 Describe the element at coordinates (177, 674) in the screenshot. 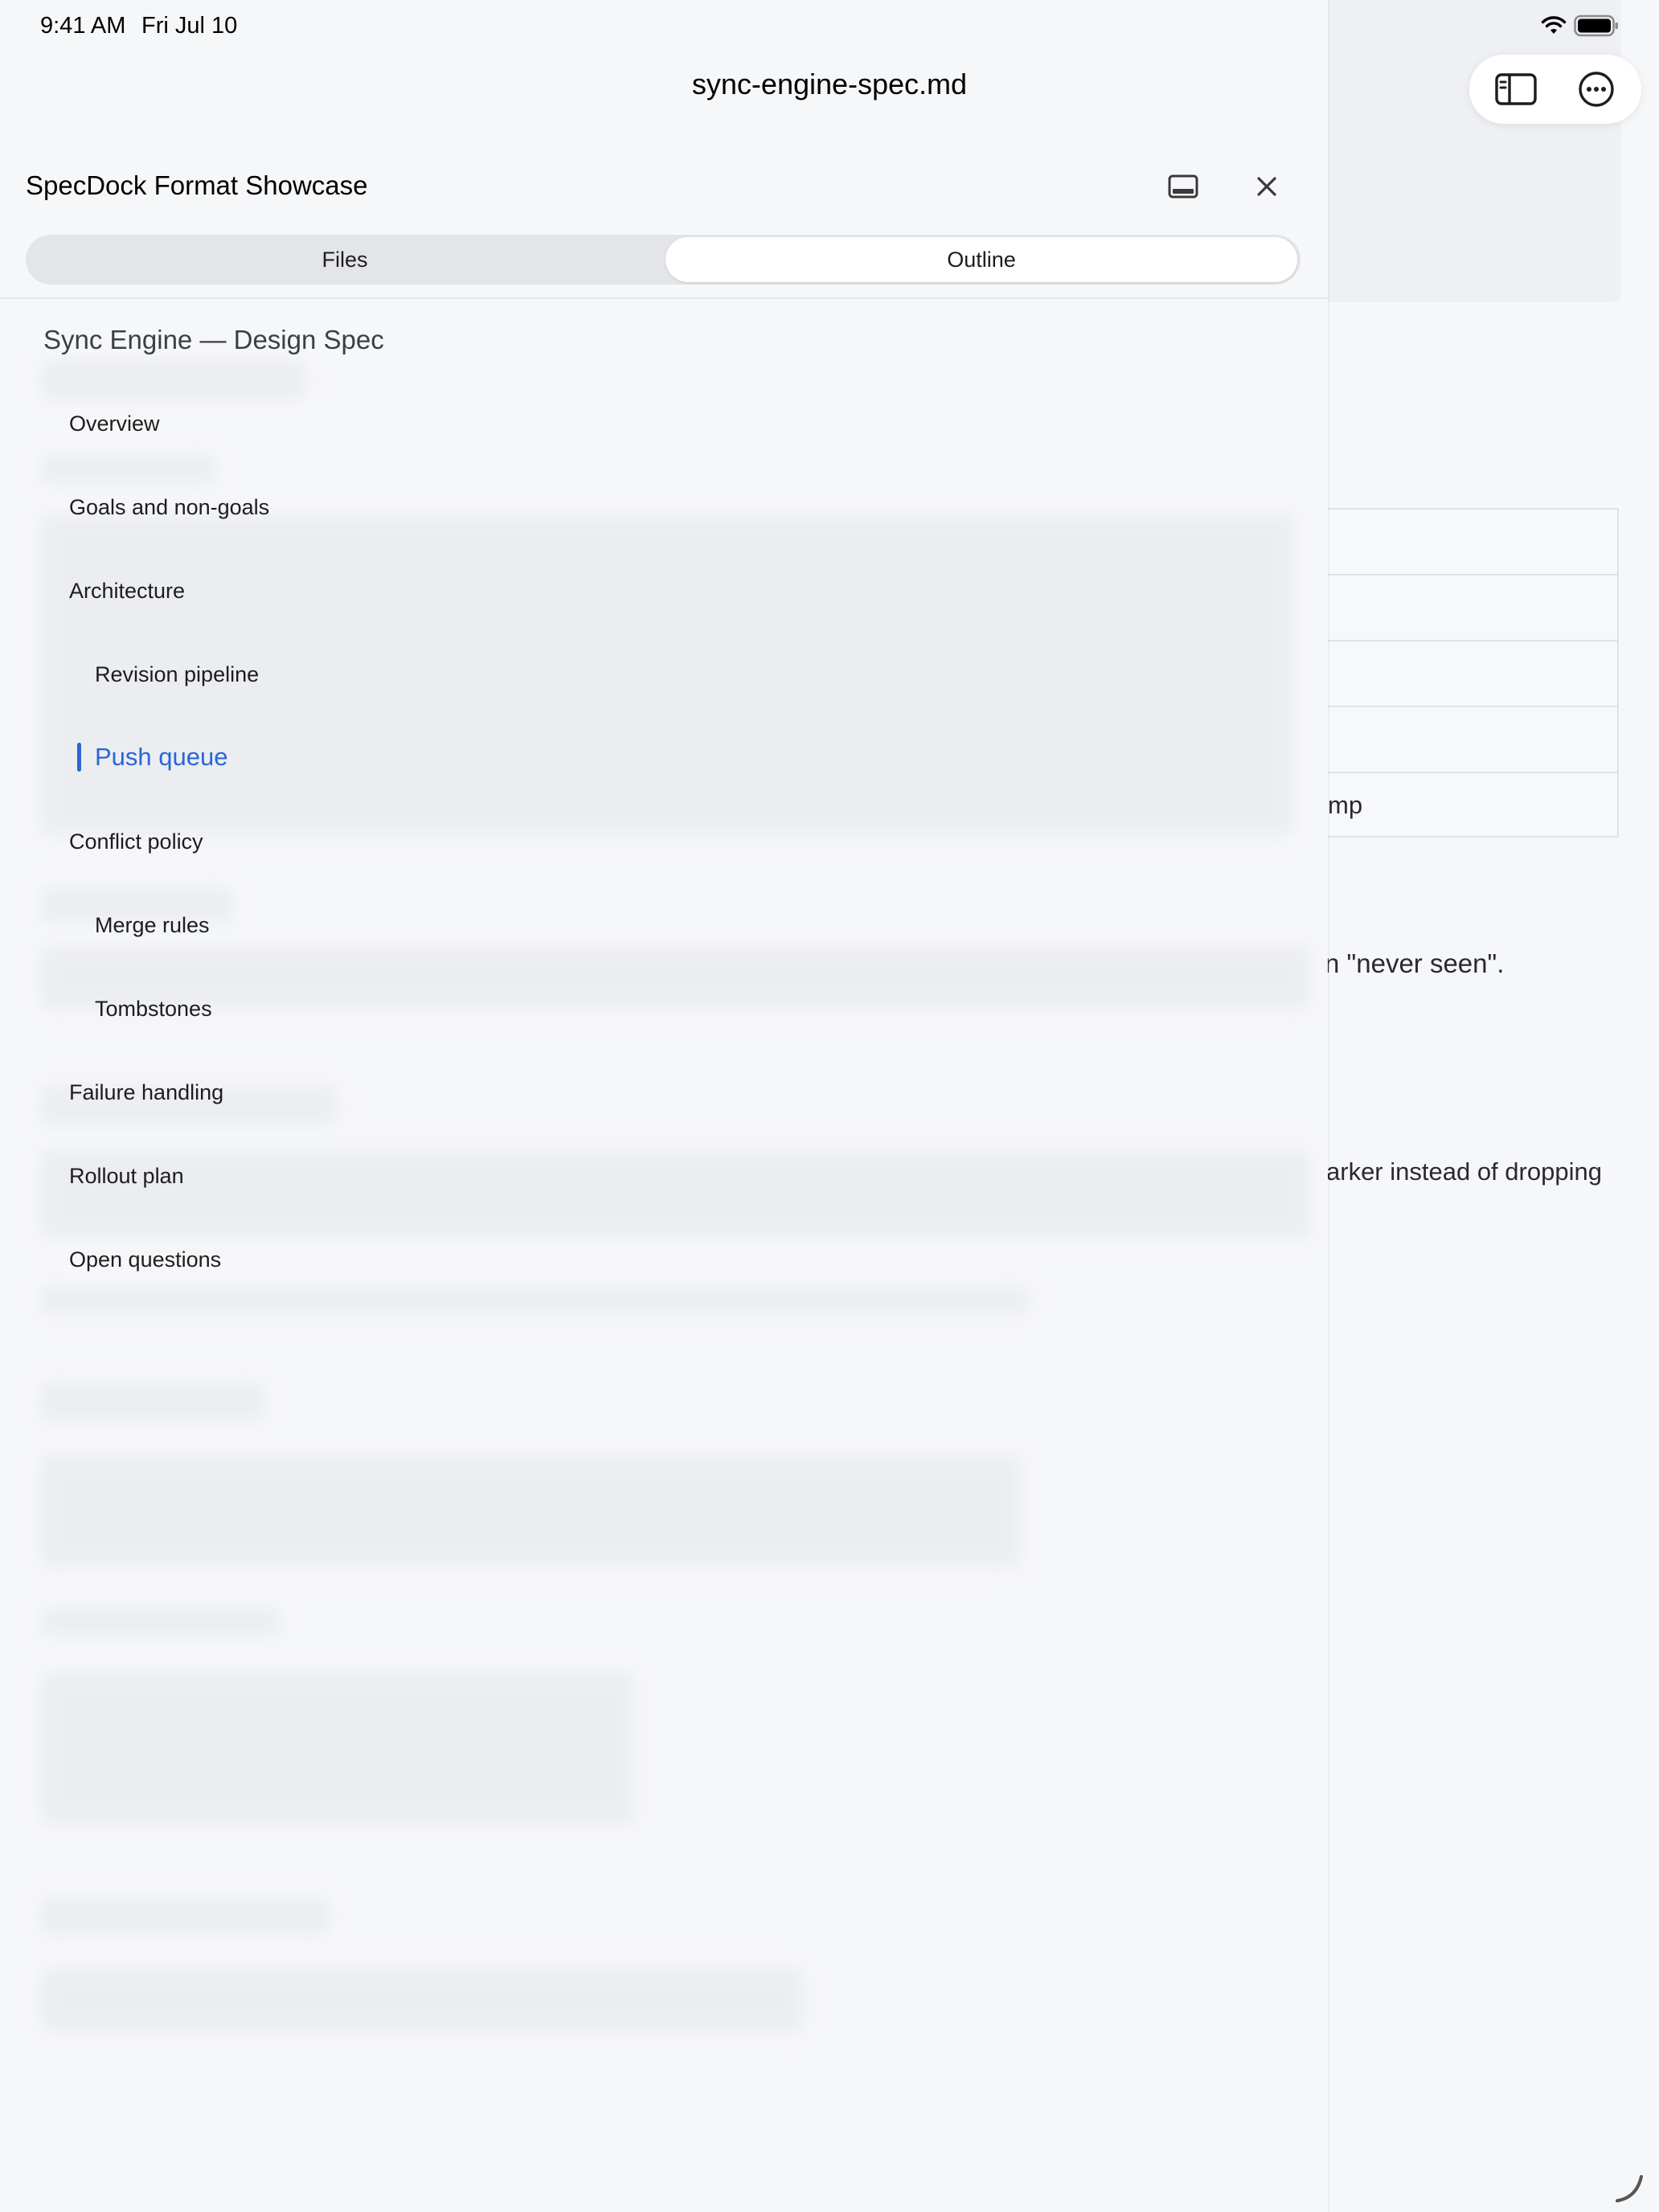

I see `outline-item-revision-pipeline: Revision pipeline` at that location.